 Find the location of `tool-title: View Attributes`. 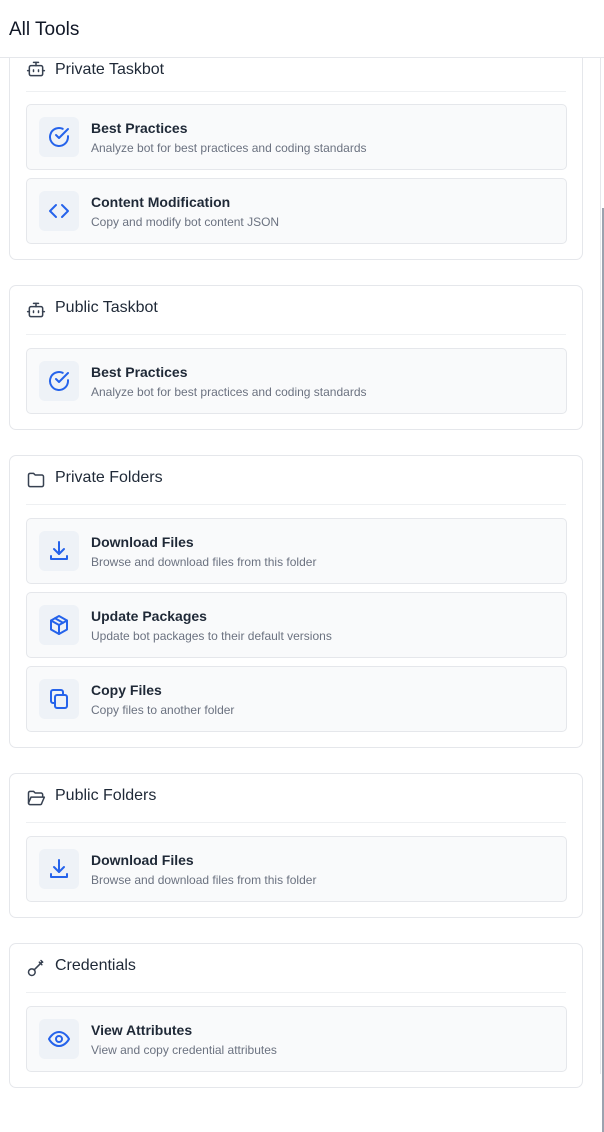

tool-title: View Attributes is located at coordinates (142, 1030).